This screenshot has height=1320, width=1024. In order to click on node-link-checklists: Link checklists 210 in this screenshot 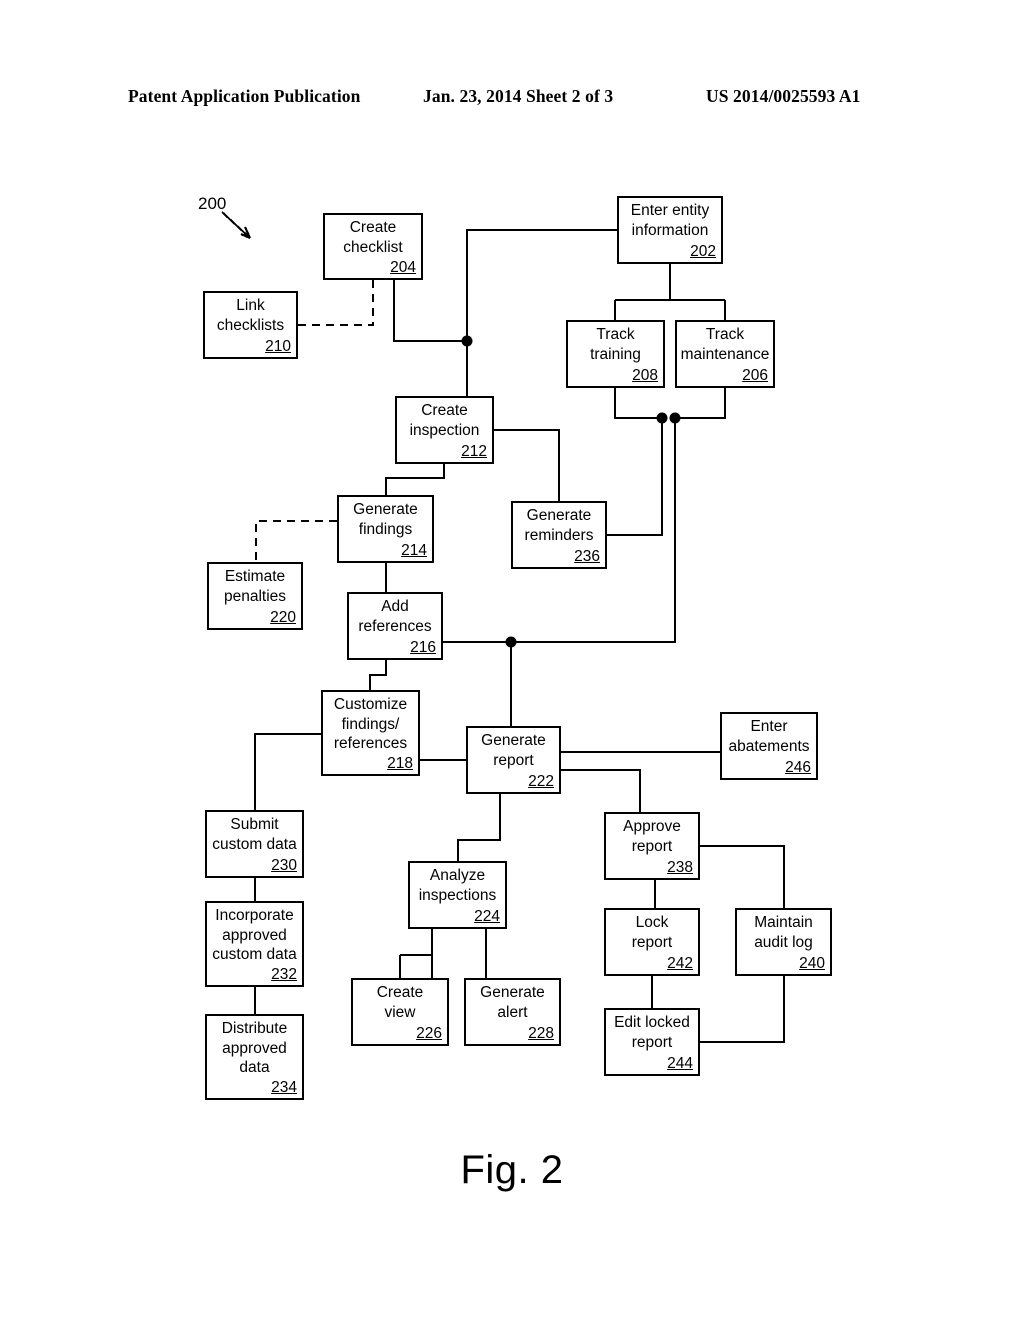, I will do `click(250, 325)`.